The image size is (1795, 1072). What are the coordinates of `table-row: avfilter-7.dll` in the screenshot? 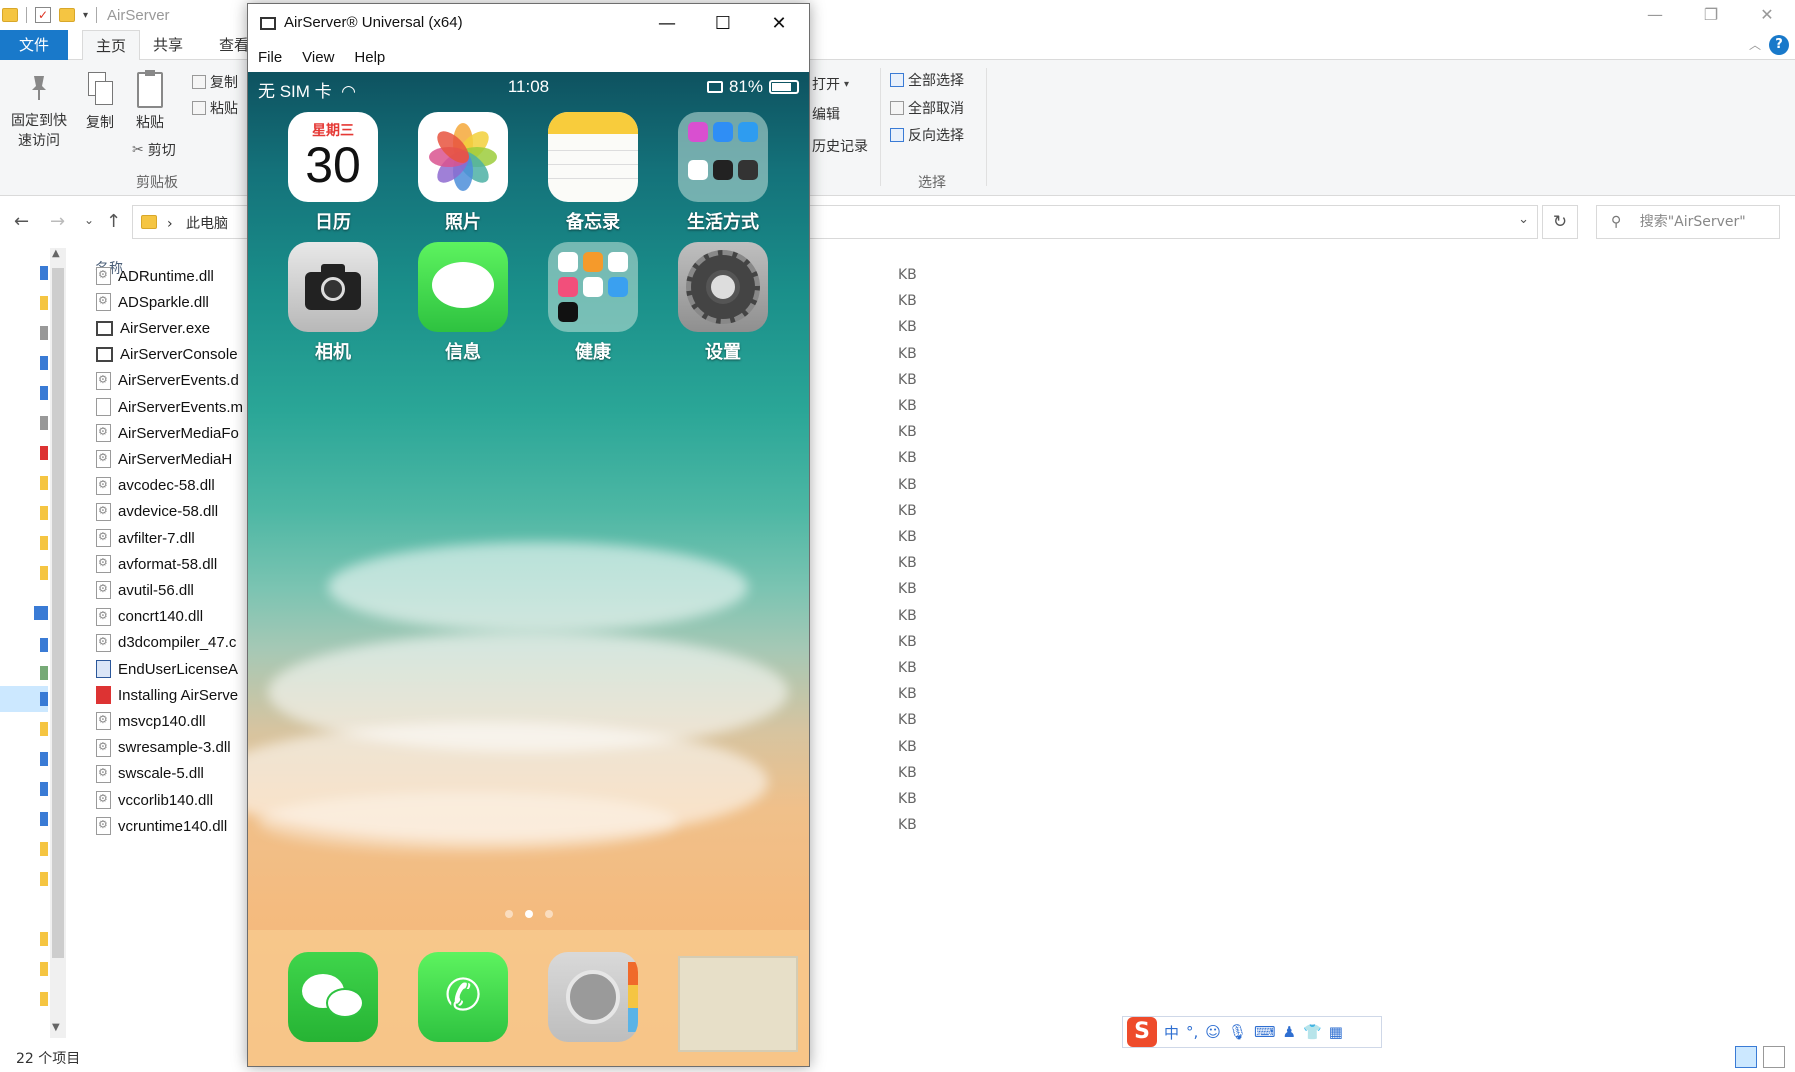 It's located at (145, 538).